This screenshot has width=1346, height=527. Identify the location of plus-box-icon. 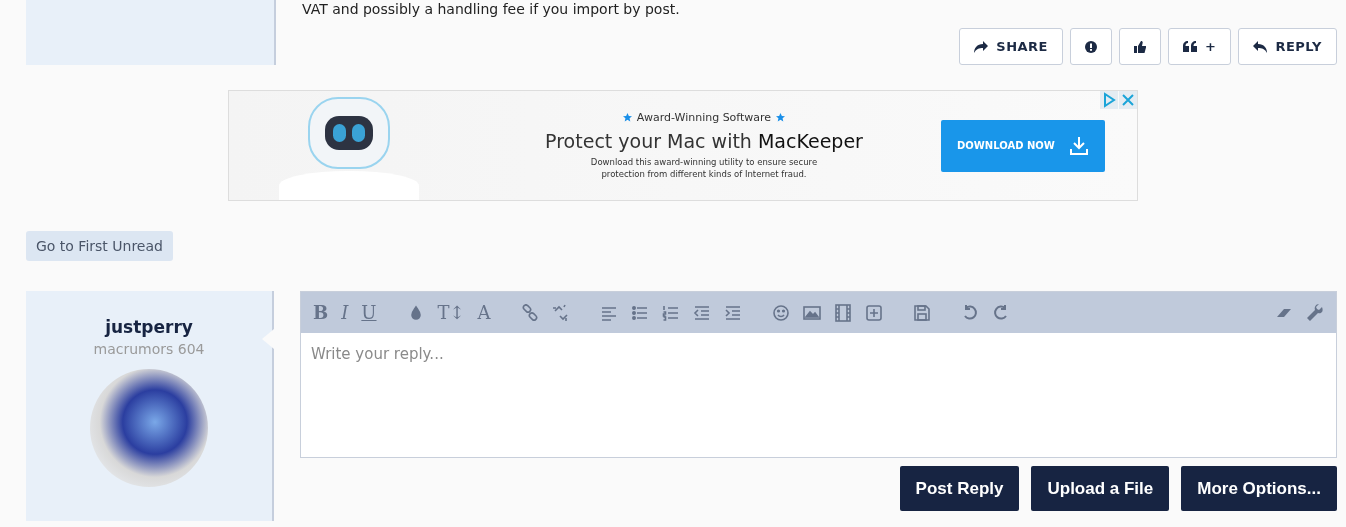
(873, 312).